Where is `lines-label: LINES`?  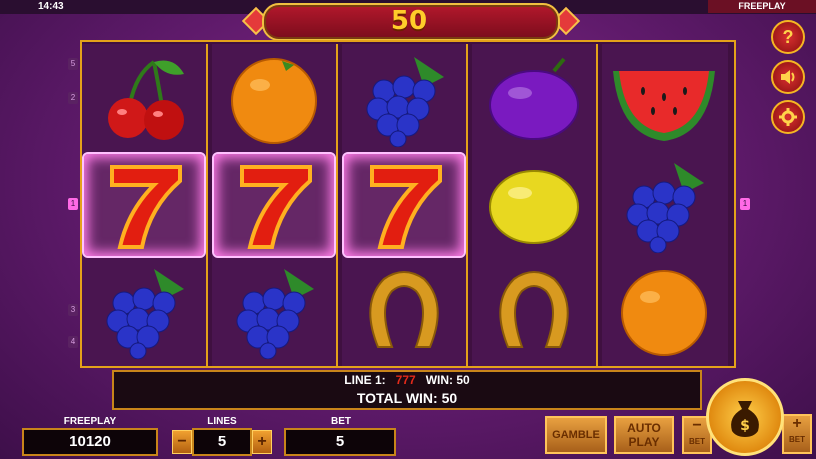
lines-label: LINES is located at coordinates (222, 421).